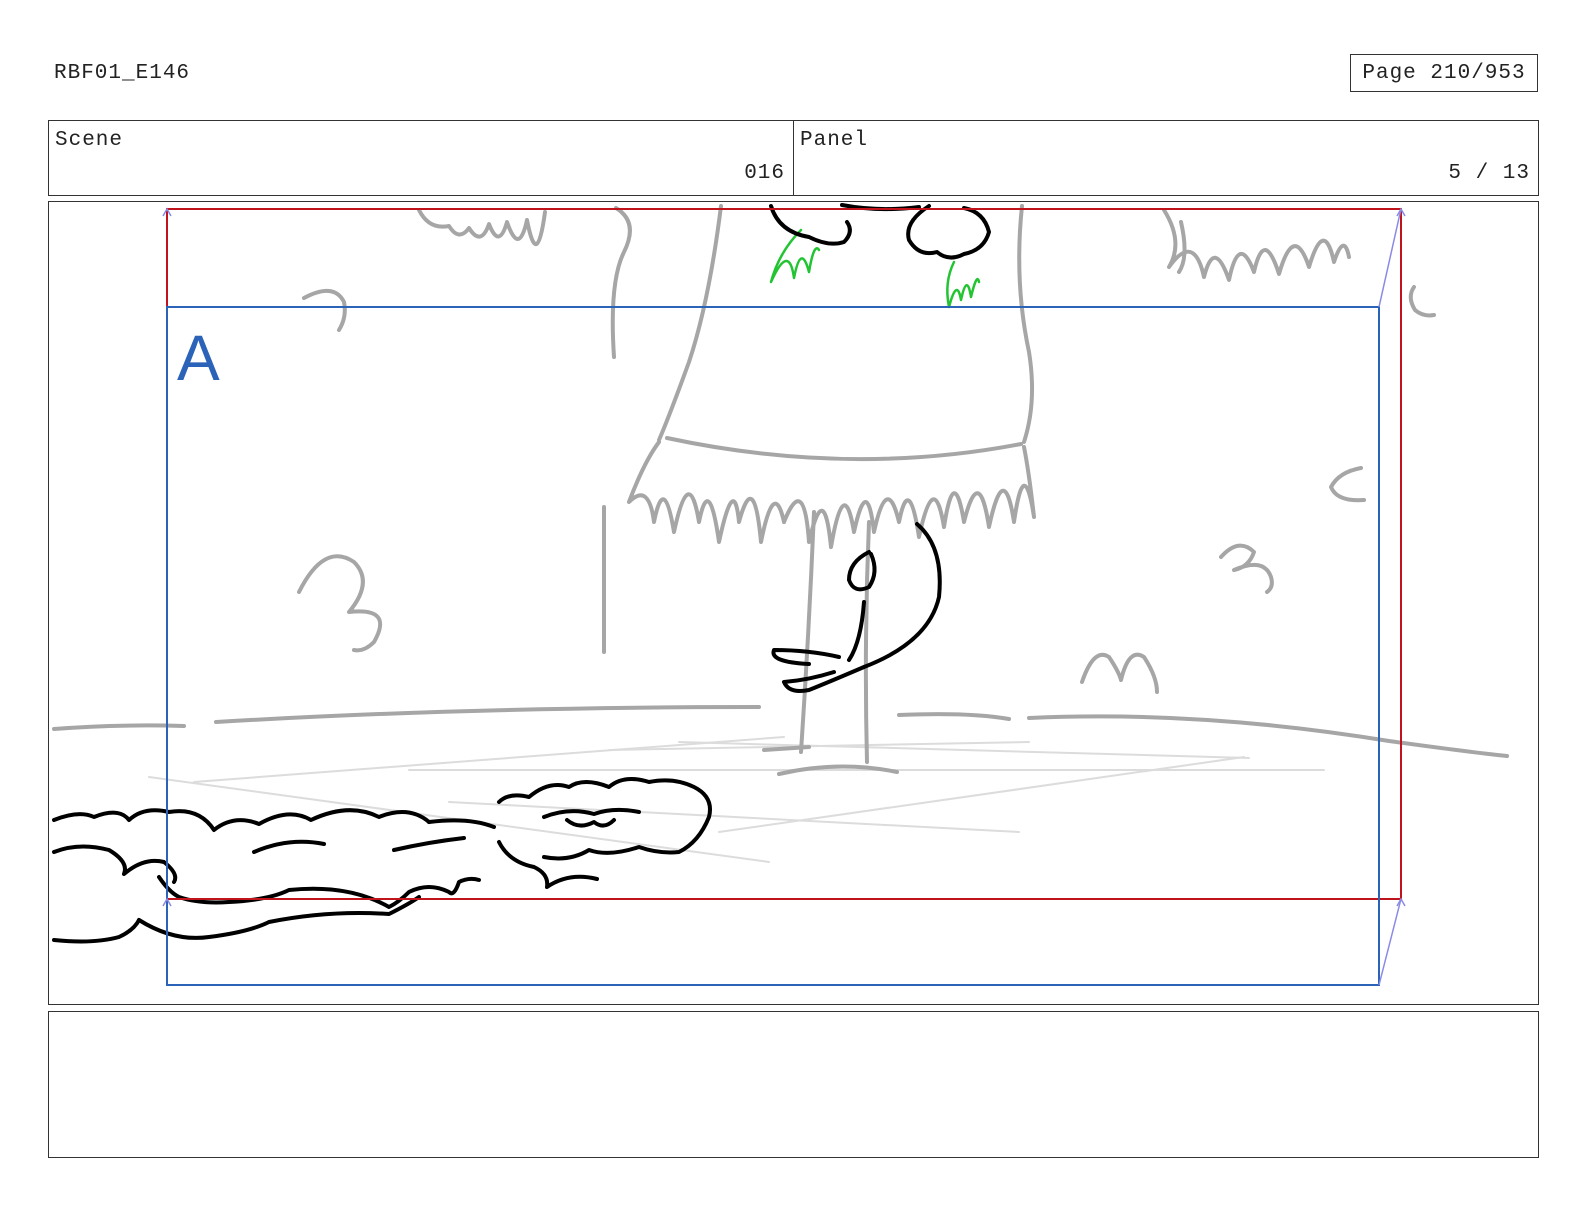 The height and width of the screenshot is (1224, 1584). What do you see at coordinates (764, 173) in the screenshot?
I see `scene-number: 016` at bounding box center [764, 173].